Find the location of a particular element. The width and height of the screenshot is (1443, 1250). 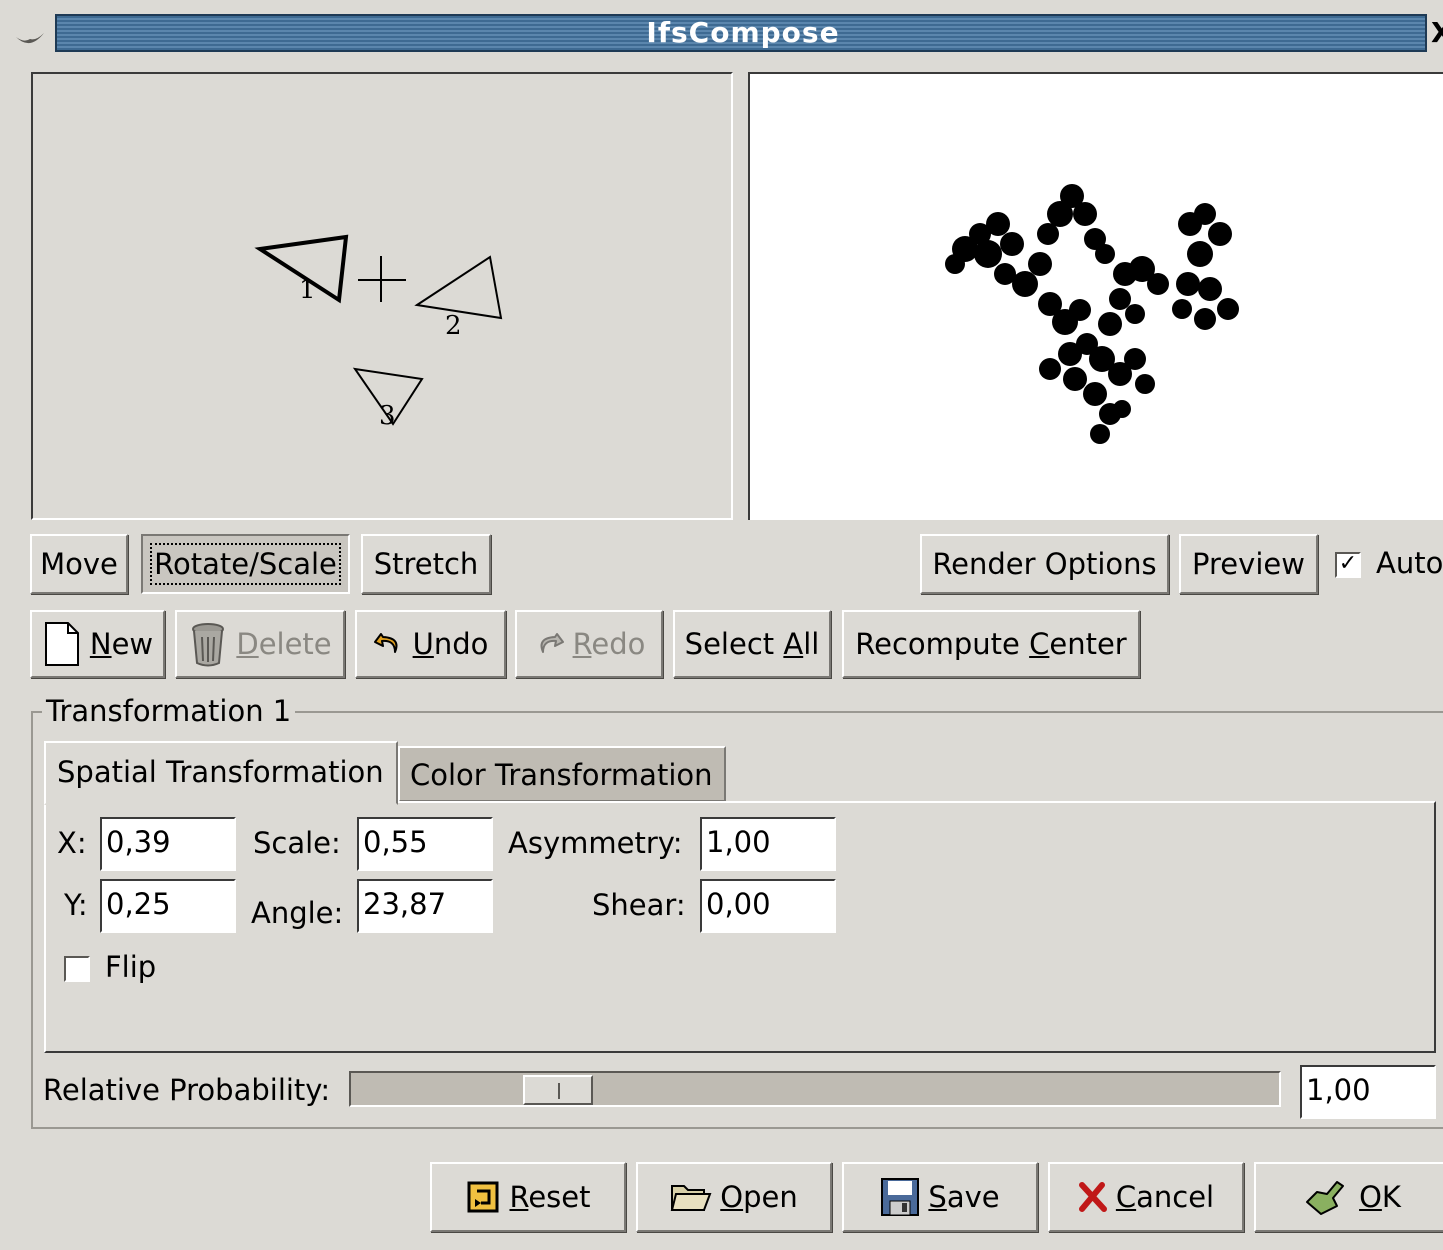

close-icon: X is located at coordinates (1437, 33).